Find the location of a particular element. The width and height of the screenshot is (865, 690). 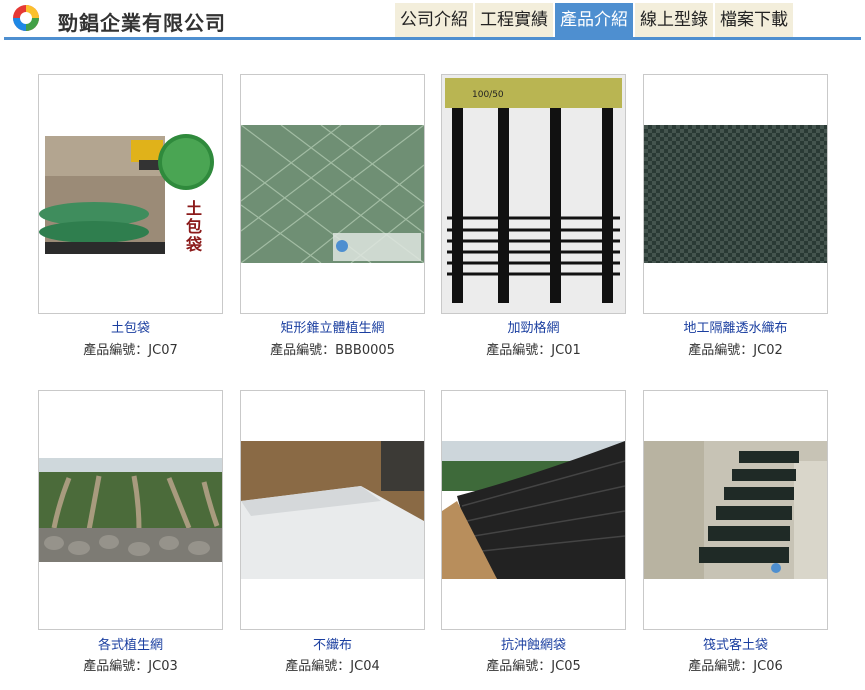

nav-online-catalog: 線上型錄 is located at coordinates (674, 20).